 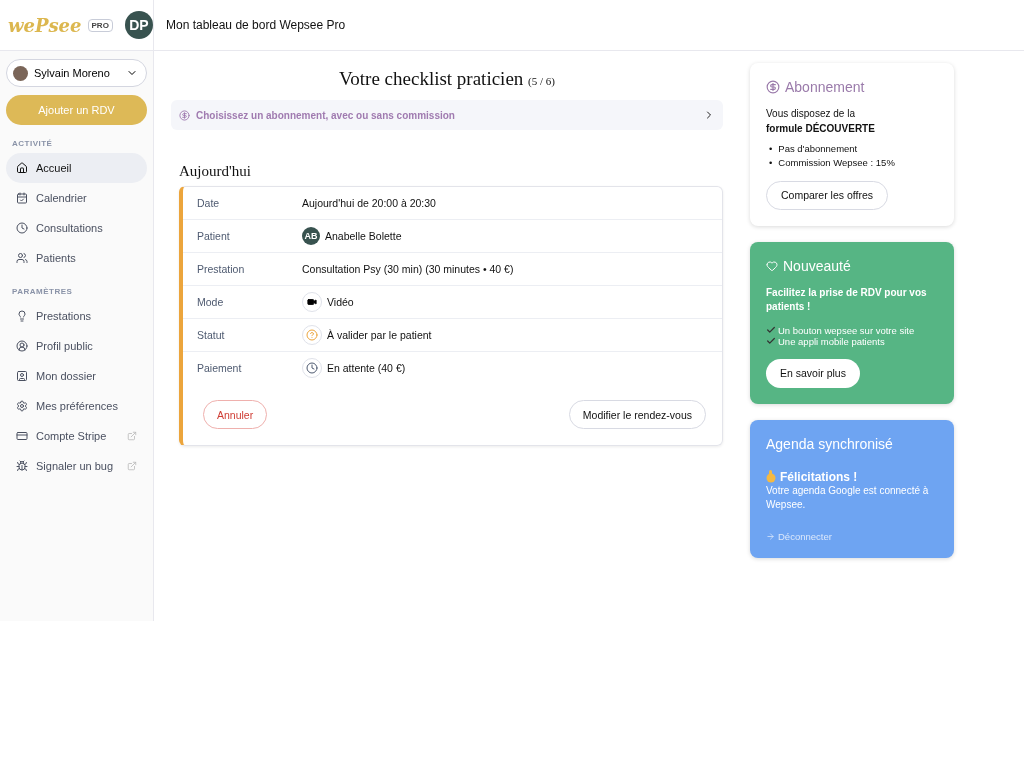 I want to click on field-label: Statut, so click(x=211, y=335).